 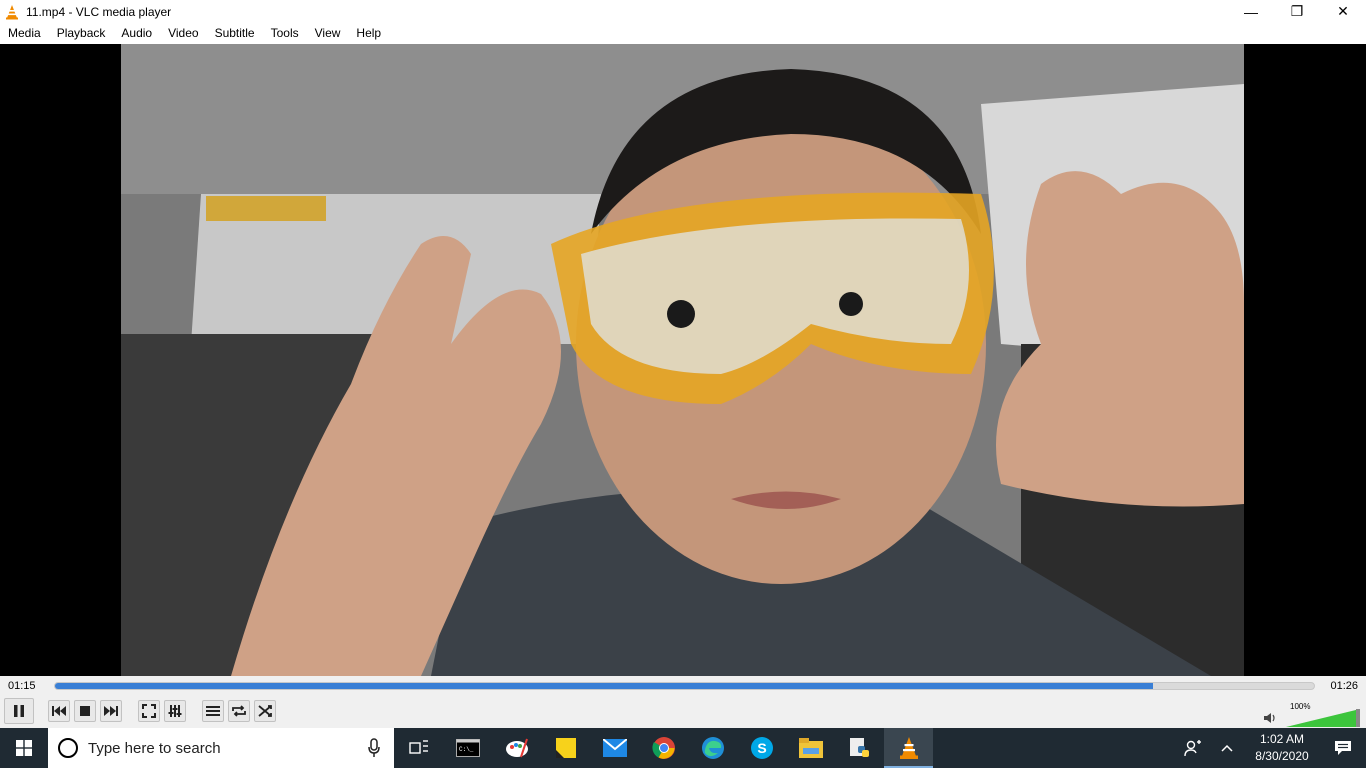 I want to click on search-placeholder: Type here to search, so click(x=154, y=748).